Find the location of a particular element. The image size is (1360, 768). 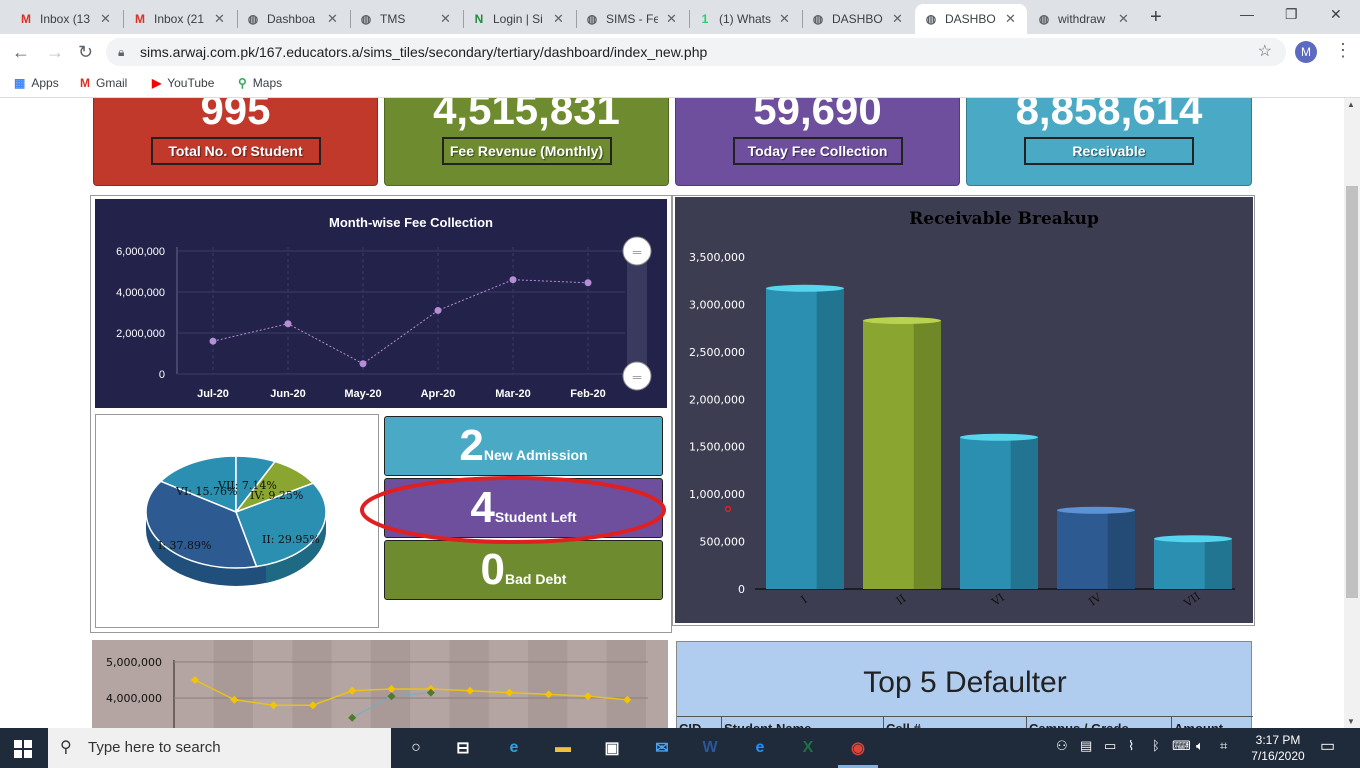

people-icon: ⚇ is located at coordinates (1062, 746).